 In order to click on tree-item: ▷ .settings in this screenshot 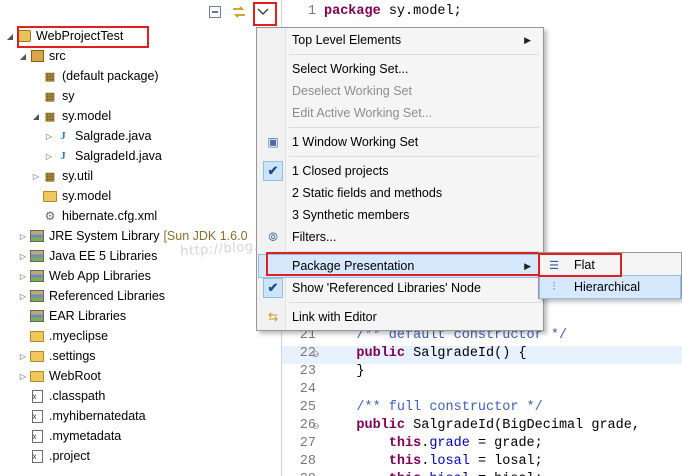, I will do `click(140, 356)`.